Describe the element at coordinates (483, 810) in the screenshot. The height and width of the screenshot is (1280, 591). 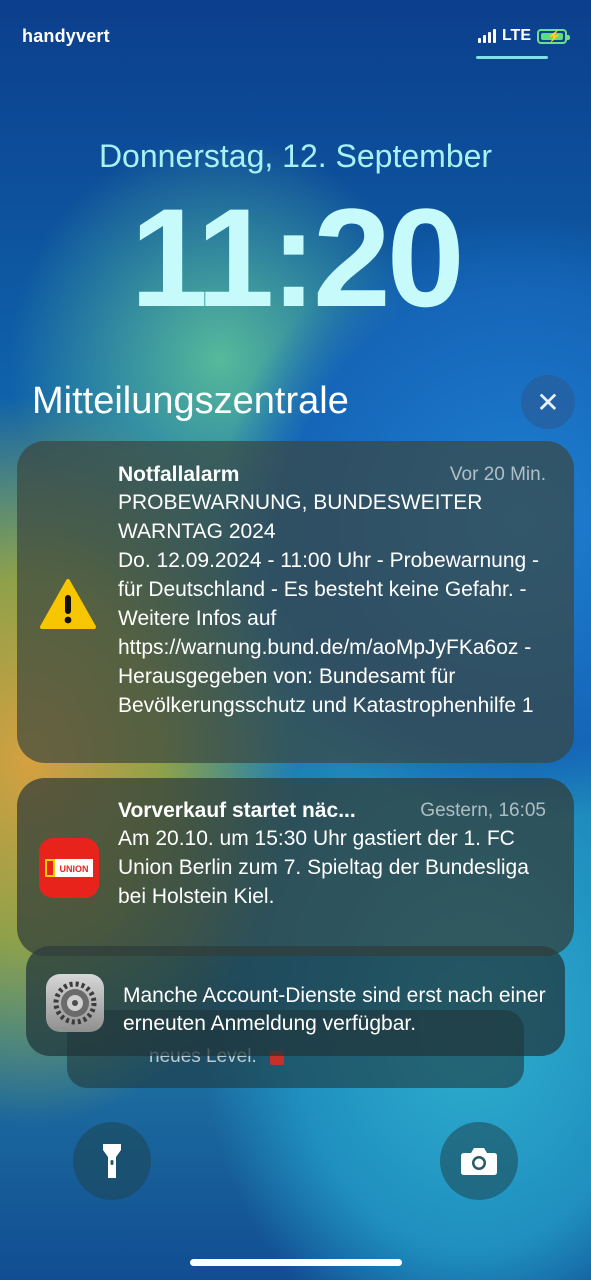
I see `notification-time: Gestern, 16:05` at that location.